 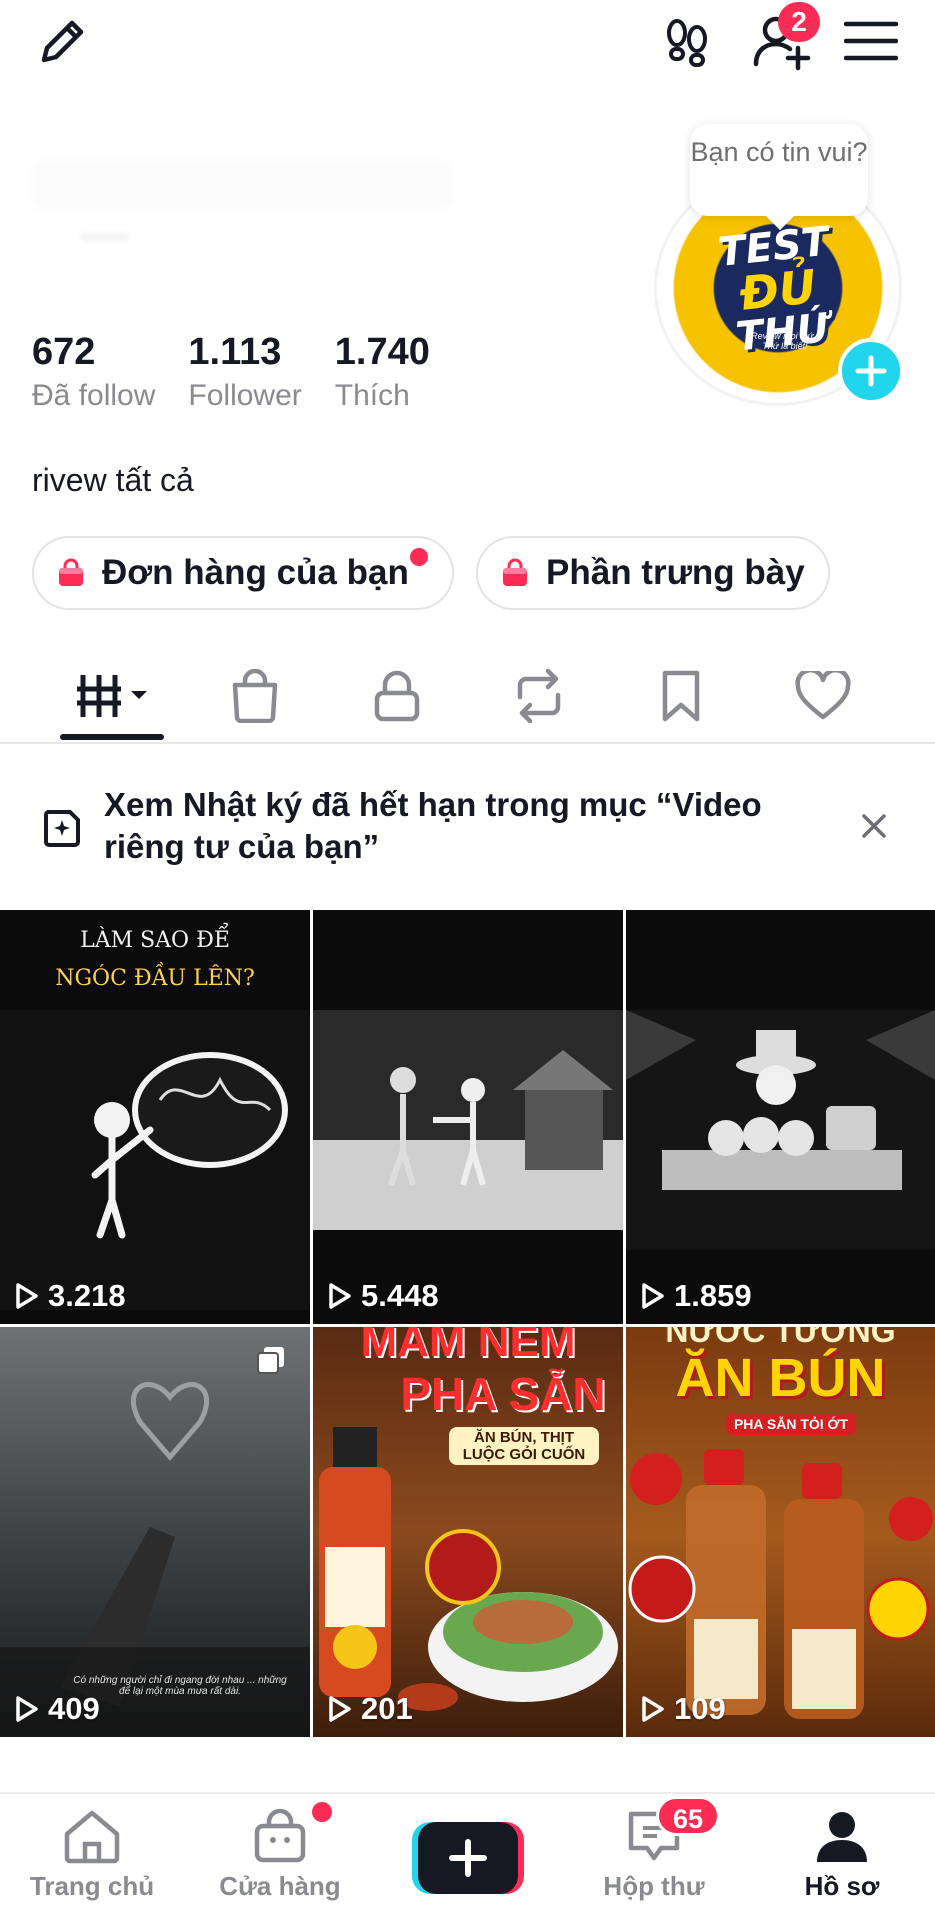 I want to click on following-stat: 672 Đã follow, so click(x=93, y=373).